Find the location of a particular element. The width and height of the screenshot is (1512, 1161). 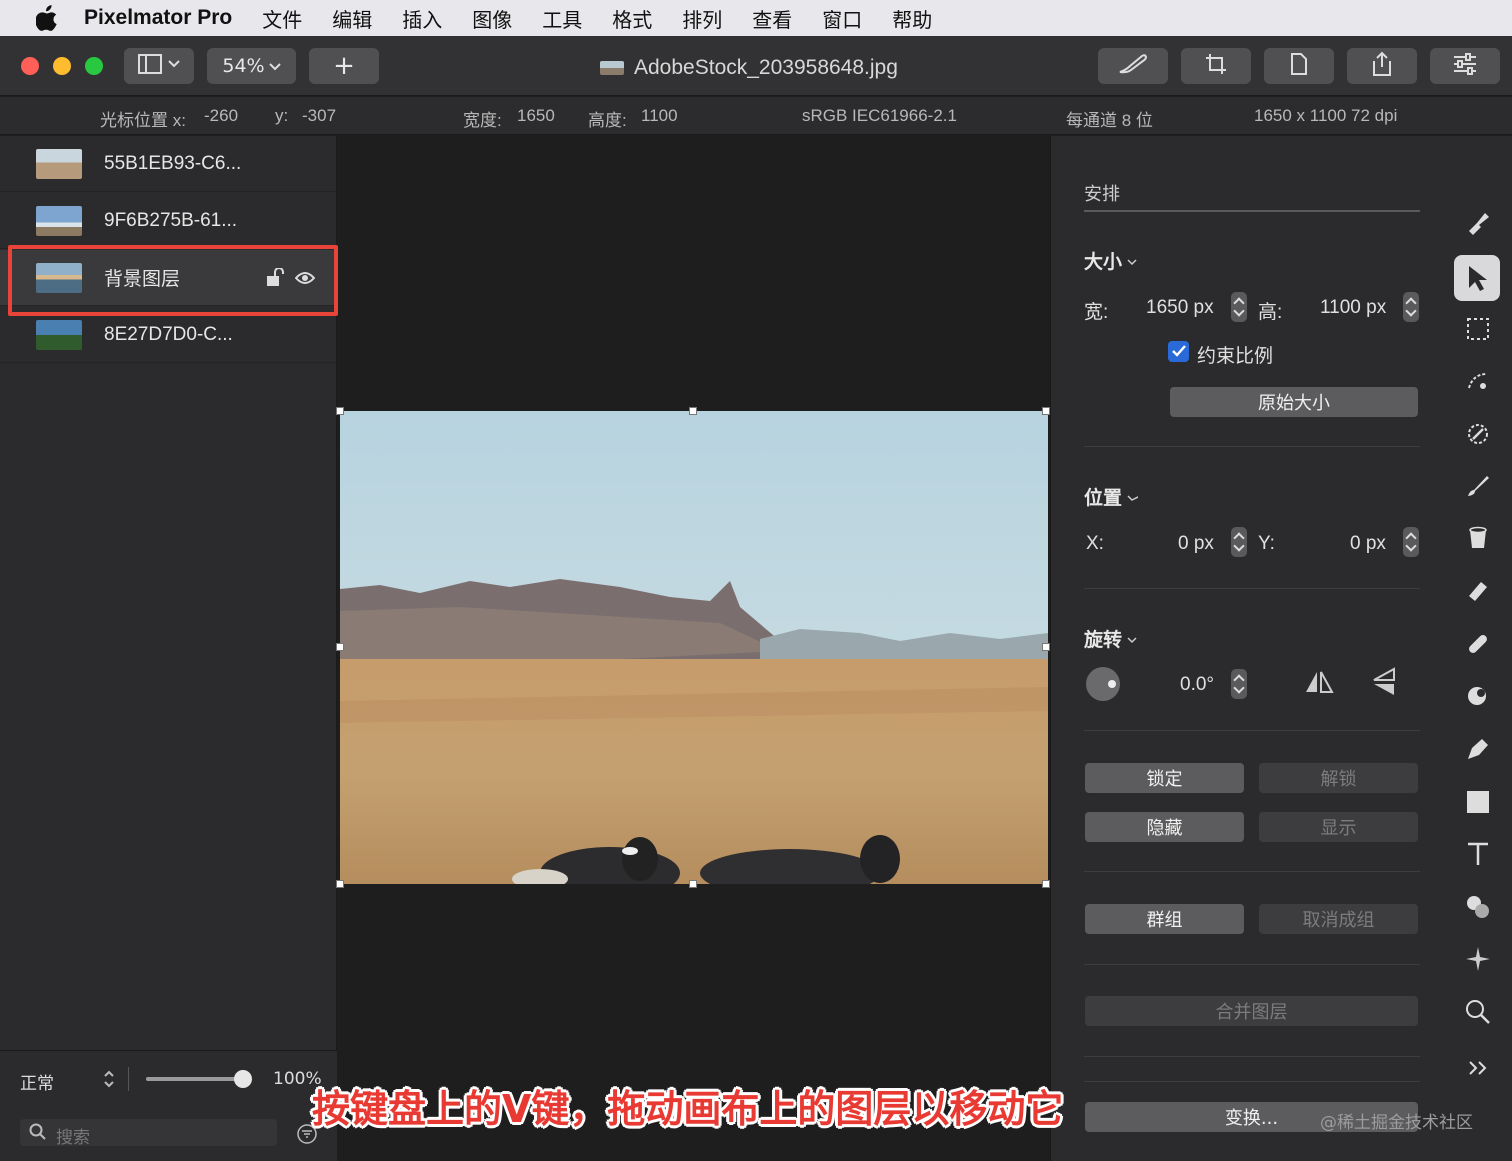

paintbrush-icon is located at coordinates (1478, 488).